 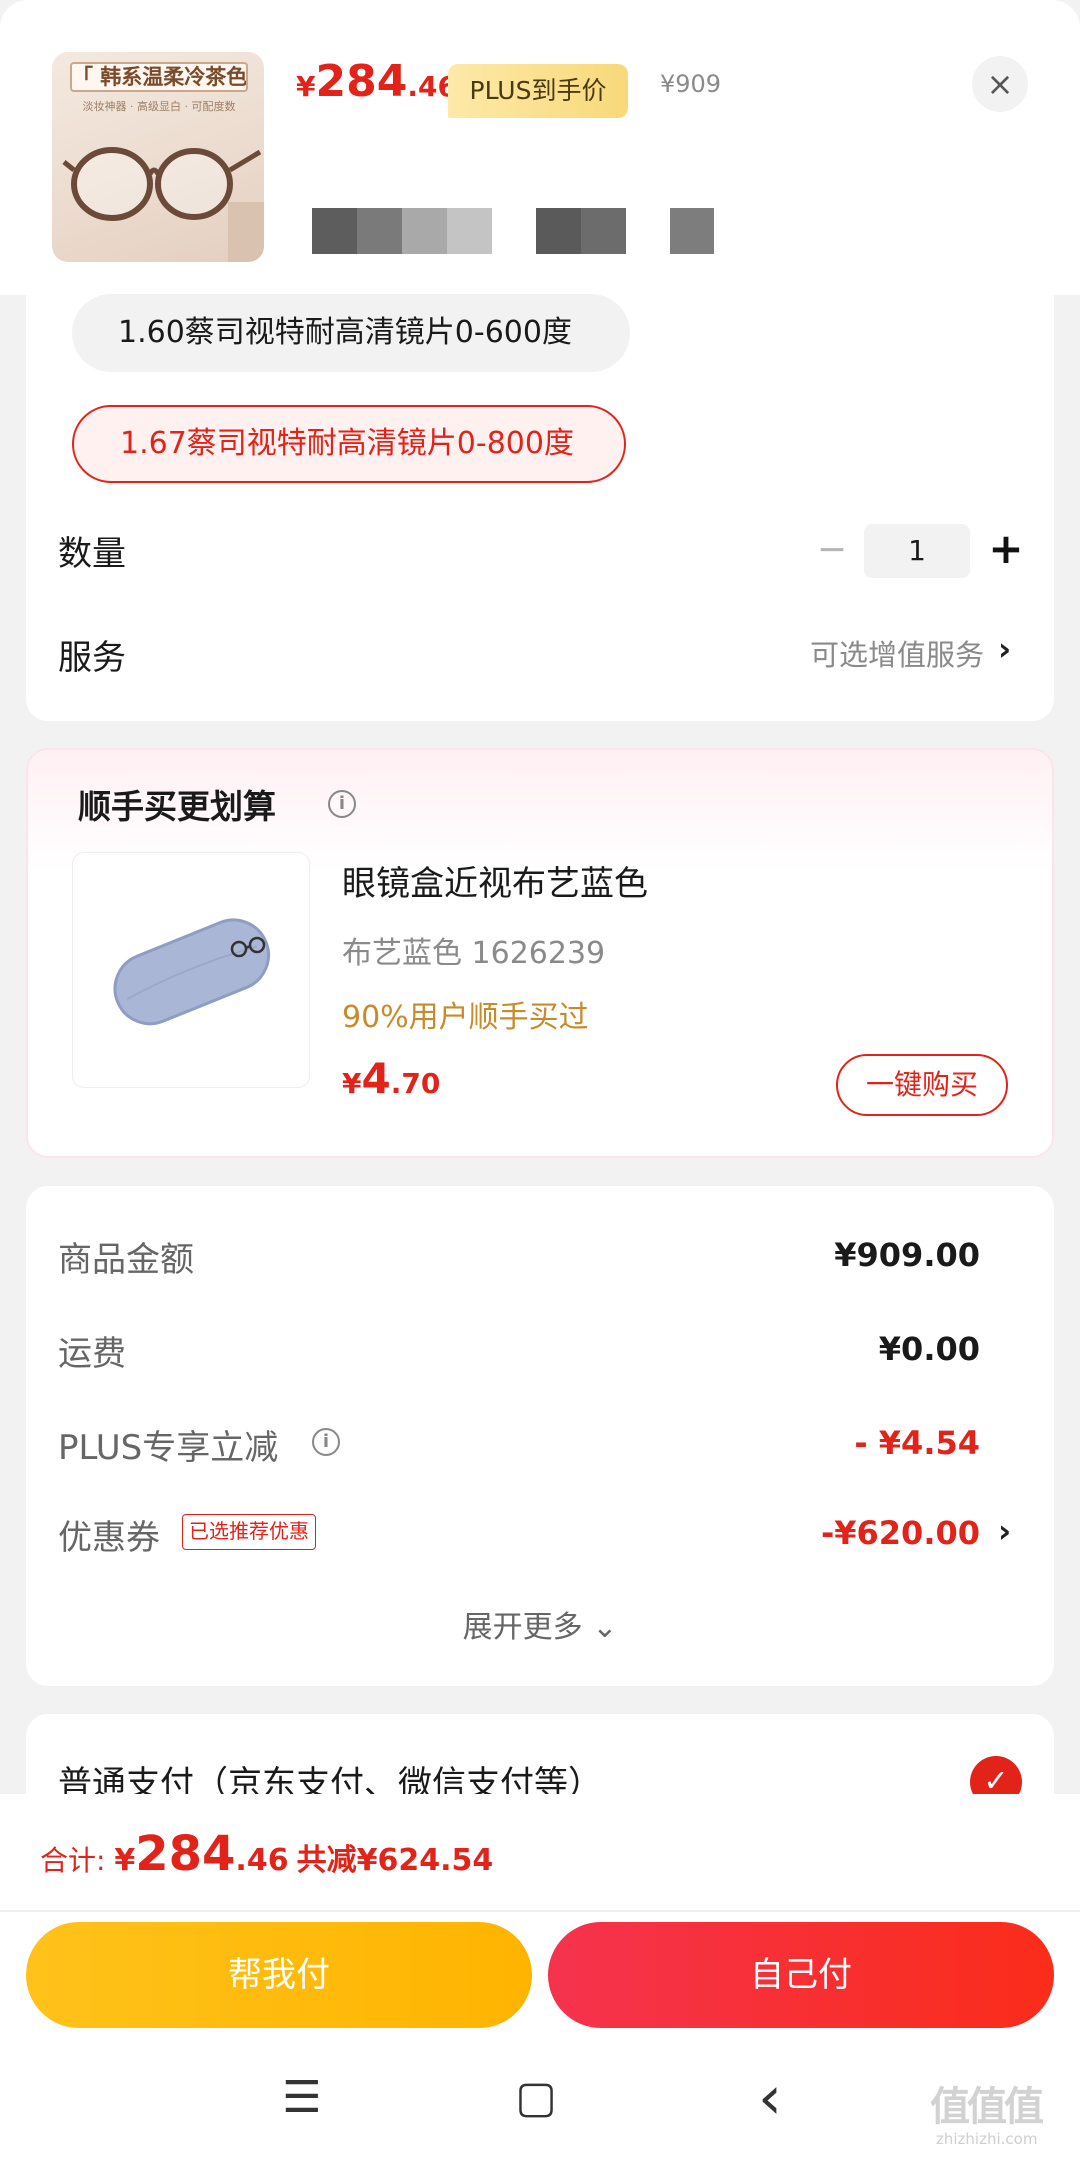 What do you see at coordinates (376, 1078) in the screenshot?
I see `bundle-price-integer: 4` at bounding box center [376, 1078].